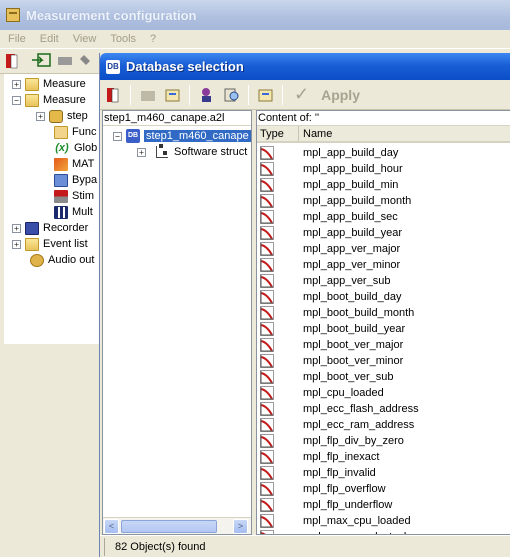 The width and height of the screenshot is (510, 557). Describe the element at coordinates (153, 39) in the screenshot. I see `menu-help: ?` at that location.